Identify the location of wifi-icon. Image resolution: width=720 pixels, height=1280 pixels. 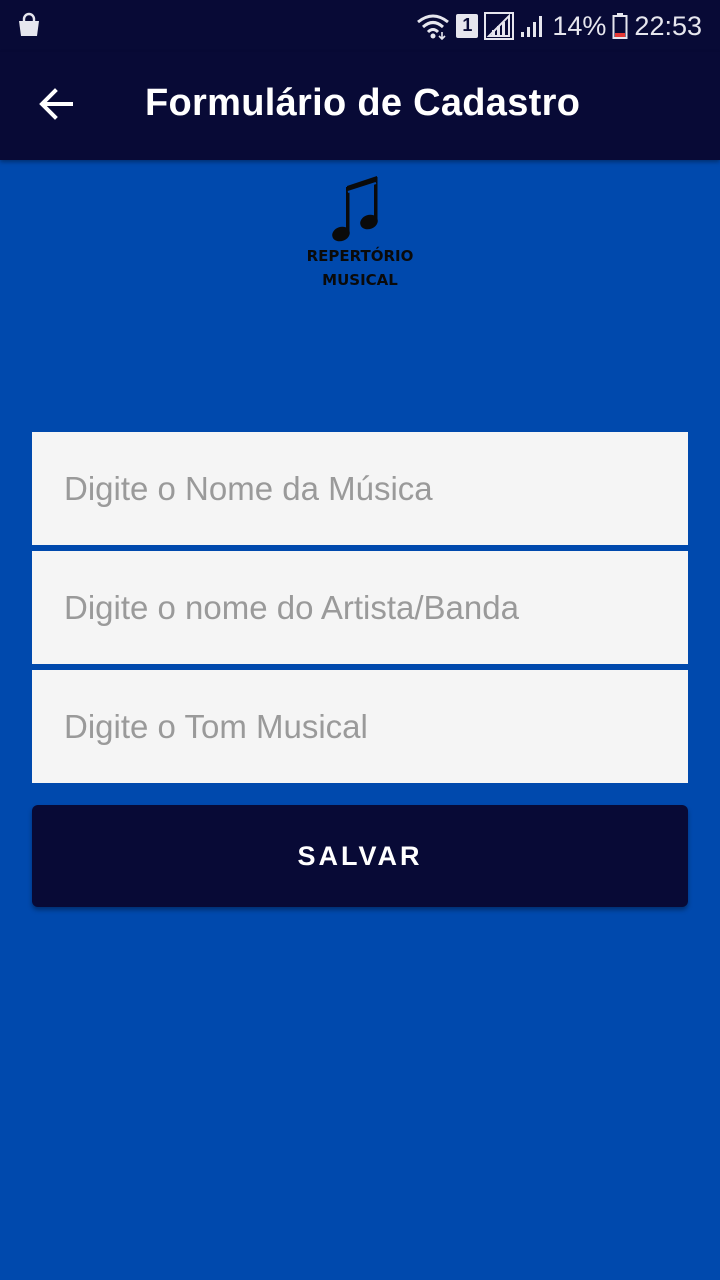
(433, 26).